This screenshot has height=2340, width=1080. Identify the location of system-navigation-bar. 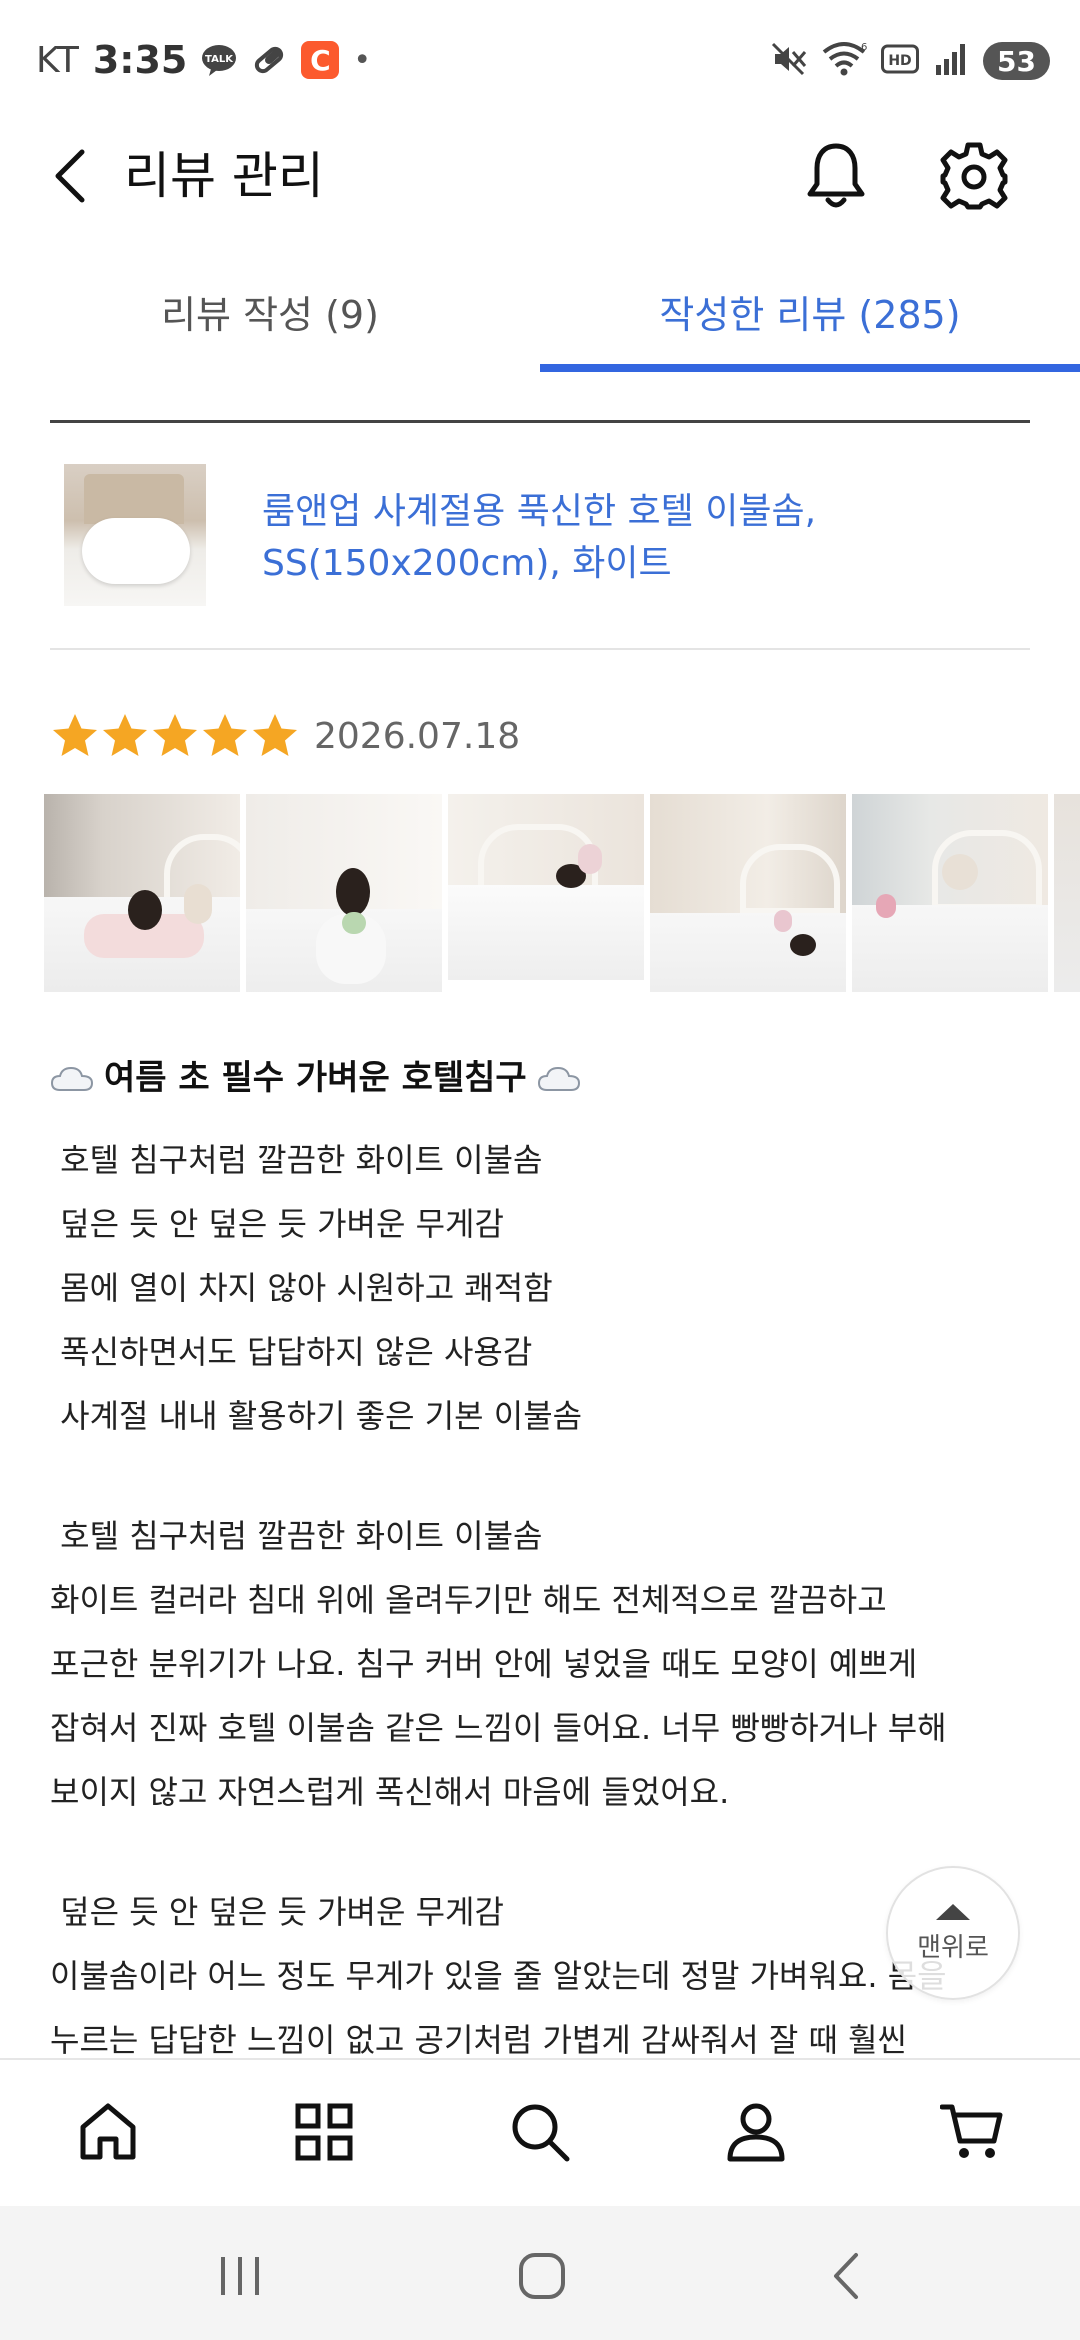
(540, 2273).